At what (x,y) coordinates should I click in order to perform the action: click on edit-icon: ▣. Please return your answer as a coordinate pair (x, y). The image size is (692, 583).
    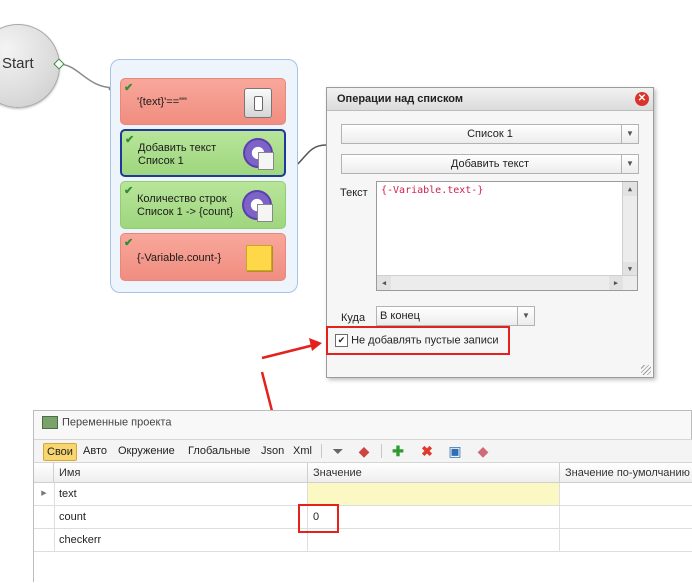
    Looking at the image, I should click on (455, 451).